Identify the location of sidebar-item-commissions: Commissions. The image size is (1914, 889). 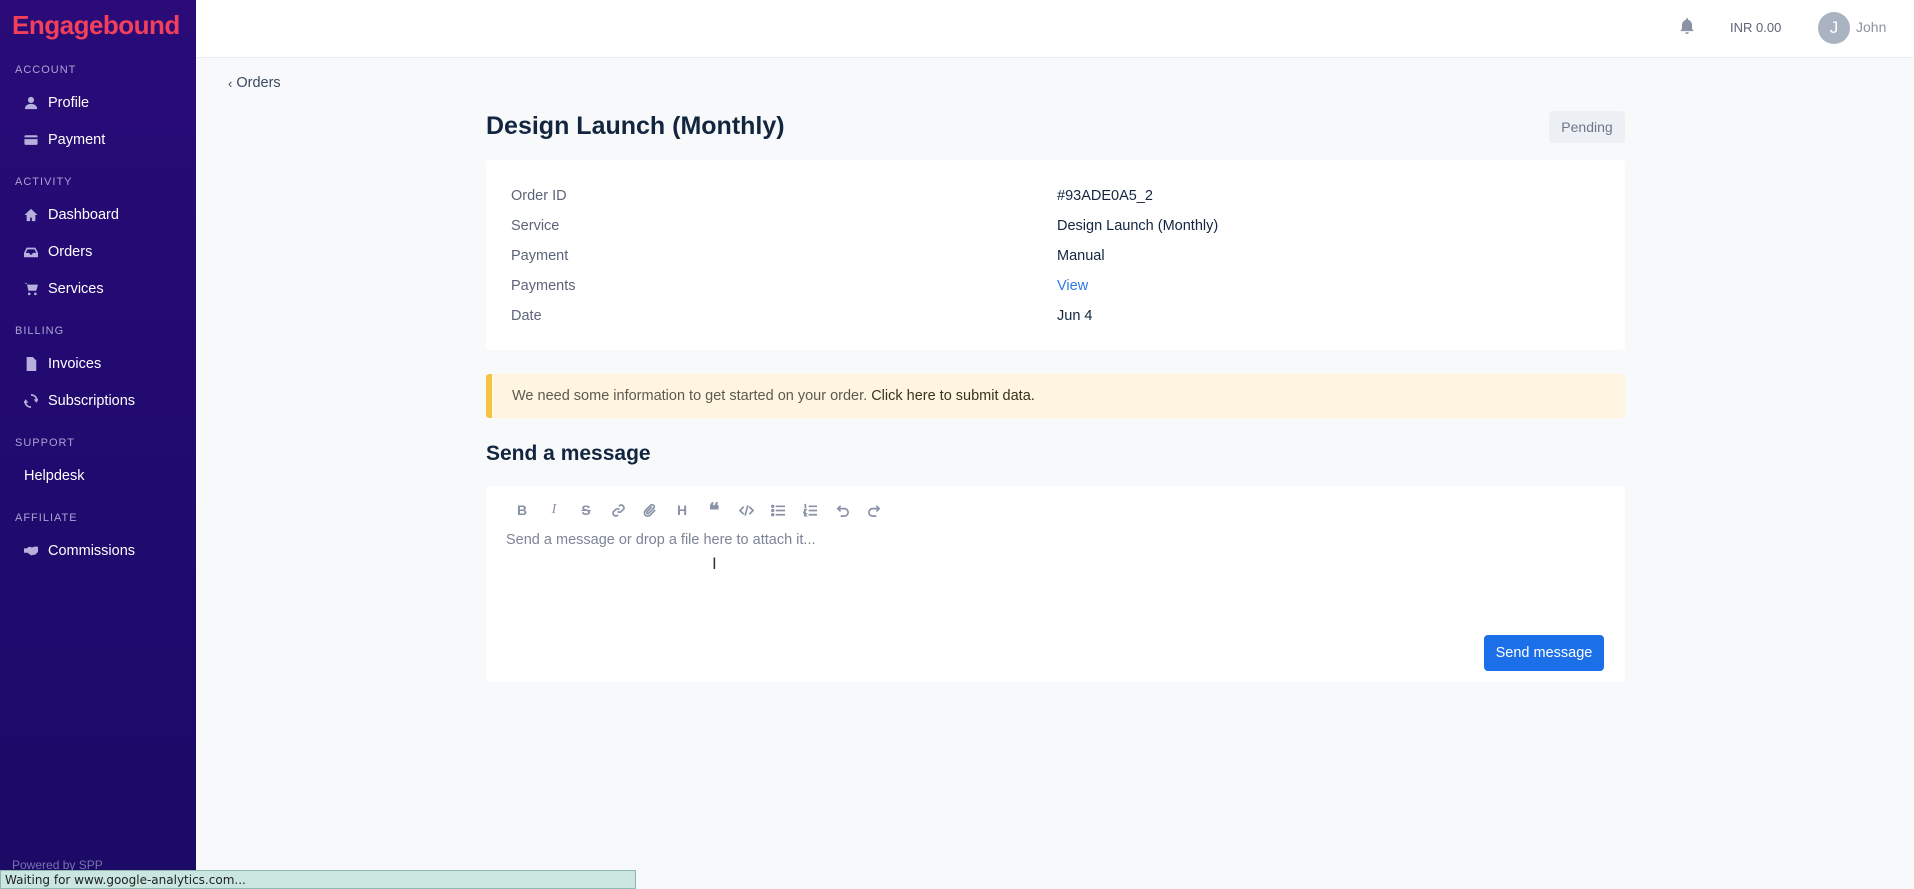
(79, 551).